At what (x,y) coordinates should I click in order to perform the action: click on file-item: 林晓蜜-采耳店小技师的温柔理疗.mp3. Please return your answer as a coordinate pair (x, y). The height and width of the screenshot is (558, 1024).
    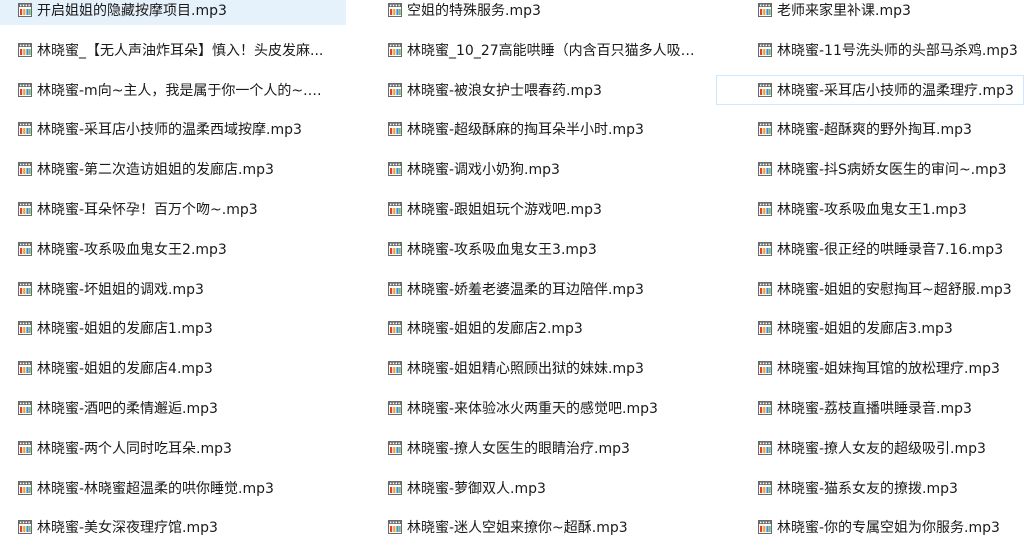
    Looking at the image, I should click on (870, 89).